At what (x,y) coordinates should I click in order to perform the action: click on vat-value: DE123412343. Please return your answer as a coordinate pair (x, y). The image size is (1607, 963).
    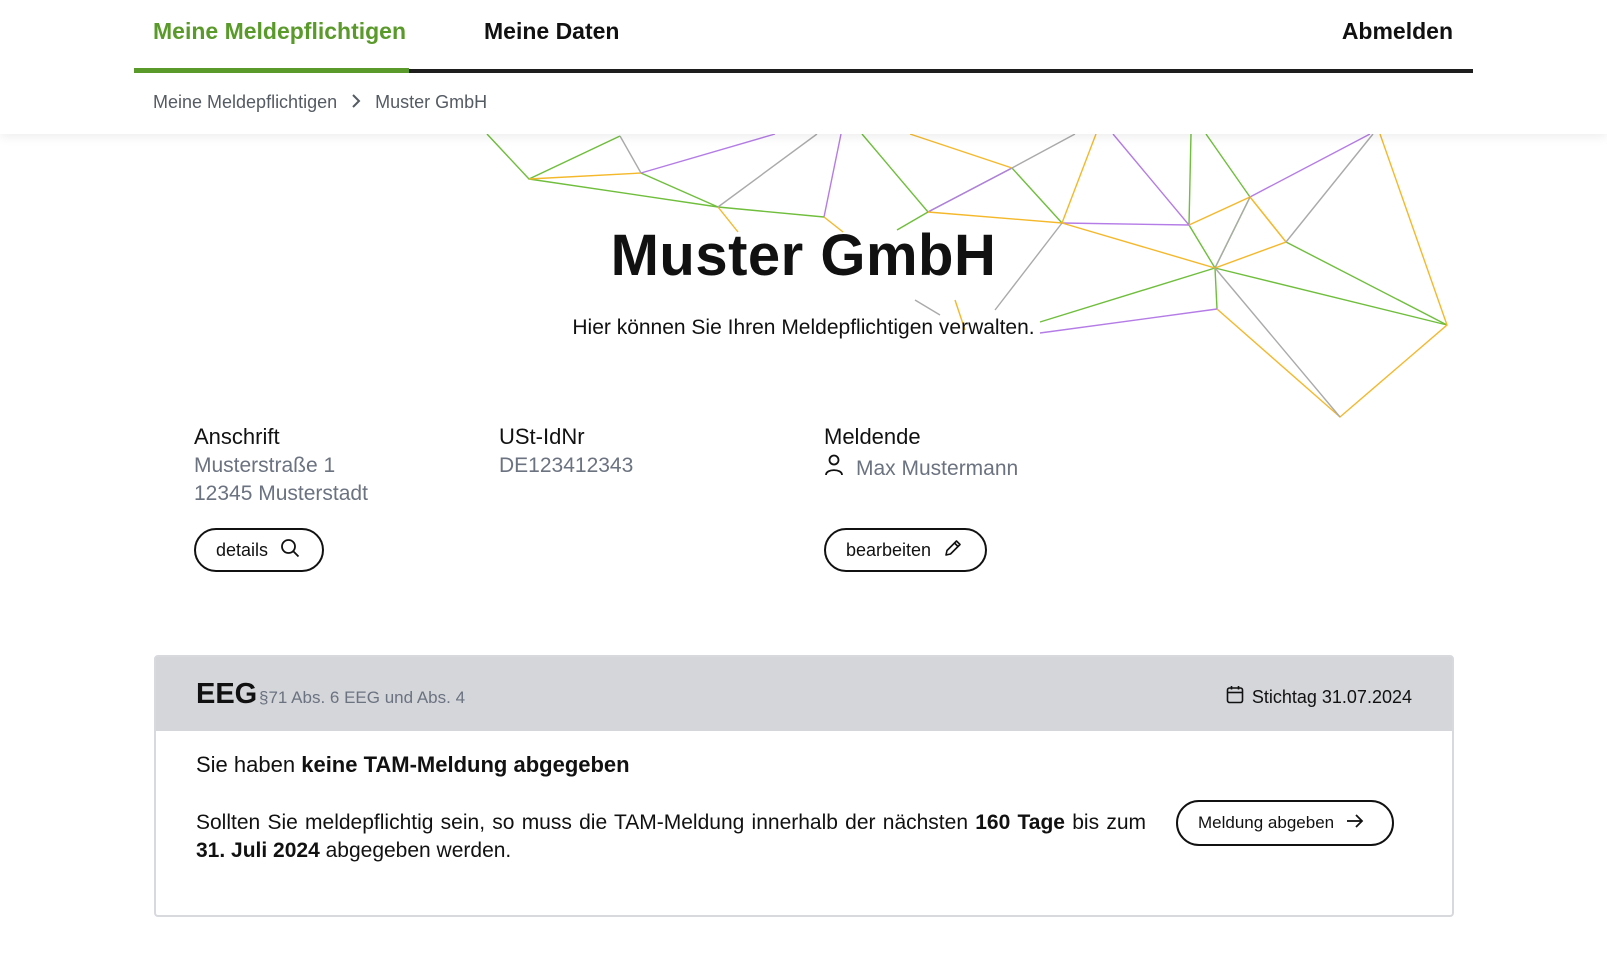
    Looking at the image, I should click on (566, 465).